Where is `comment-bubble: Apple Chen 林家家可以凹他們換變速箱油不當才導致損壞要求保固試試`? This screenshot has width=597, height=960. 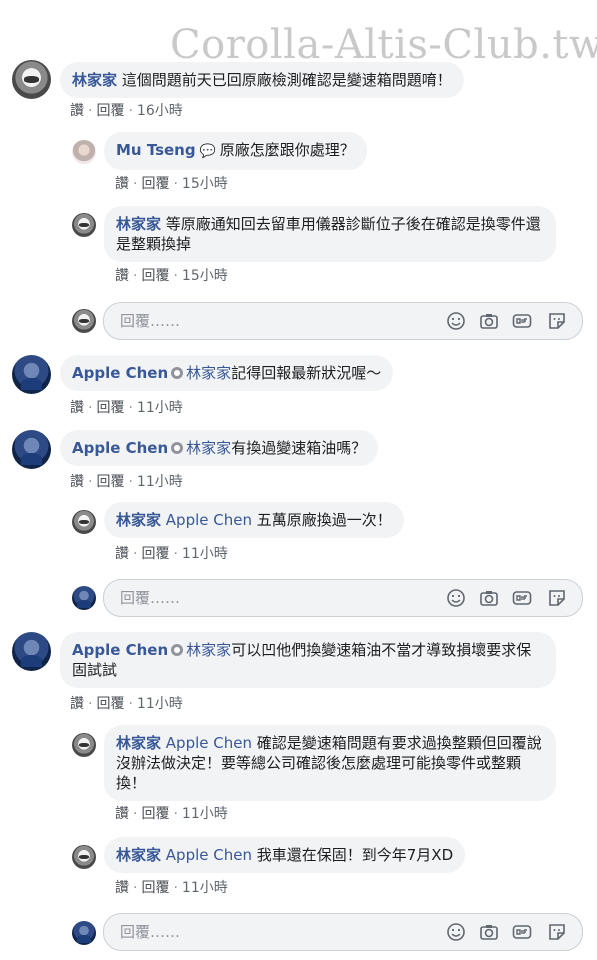
comment-bubble: Apple Chen 林家家可以凹他們換變速箱油不當才導致損壞要求保固試試 is located at coordinates (308, 660).